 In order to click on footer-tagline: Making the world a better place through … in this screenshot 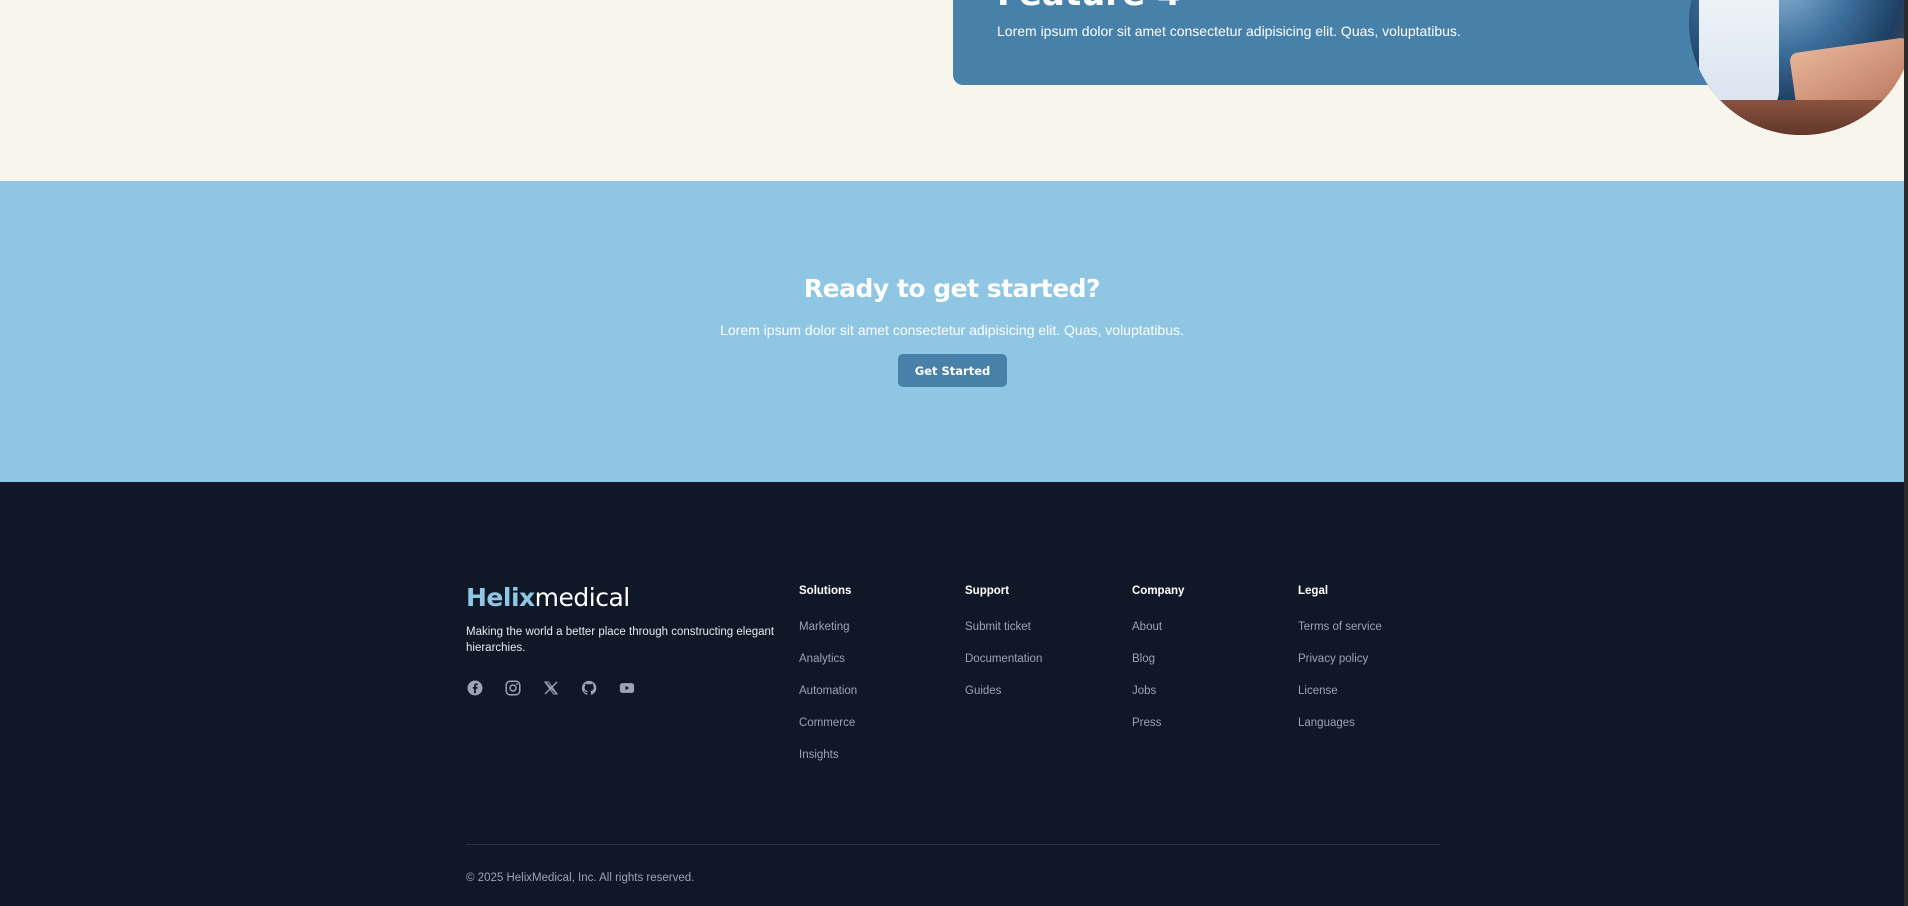, I will do `click(620, 640)`.